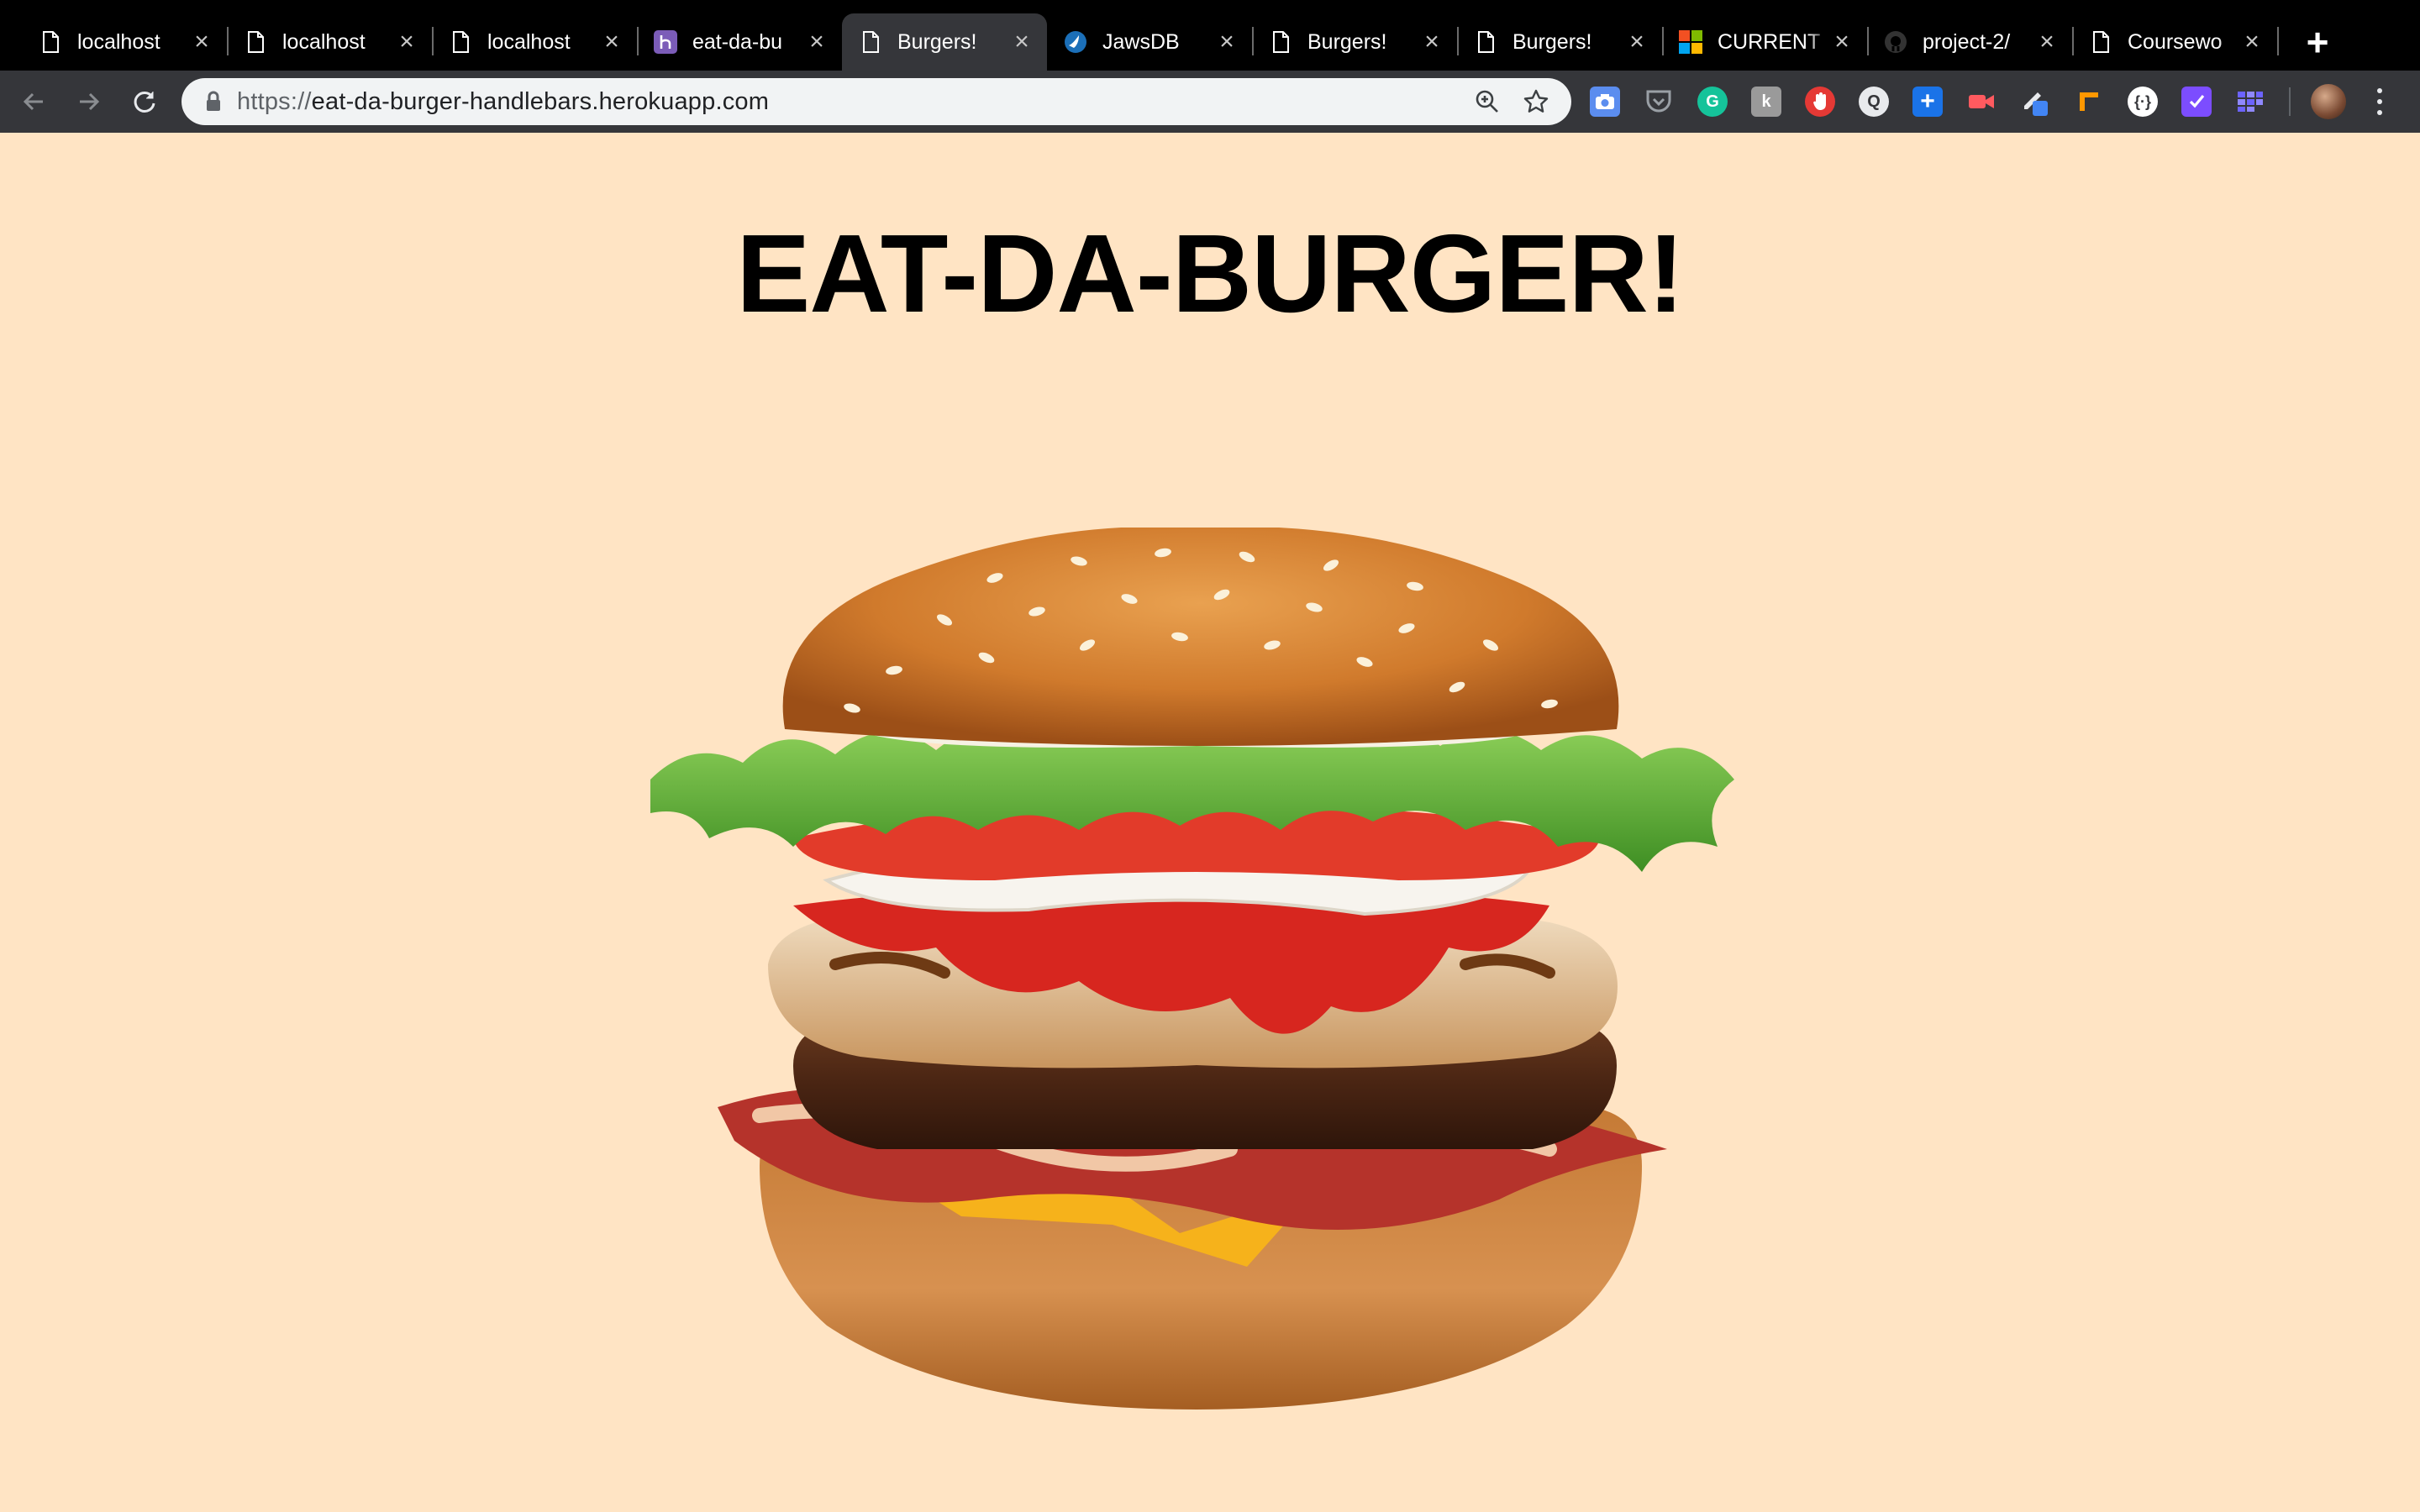 Image resolution: width=2420 pixels, height=1512 pixels. I want to click on forward-button, so click(89, 101).